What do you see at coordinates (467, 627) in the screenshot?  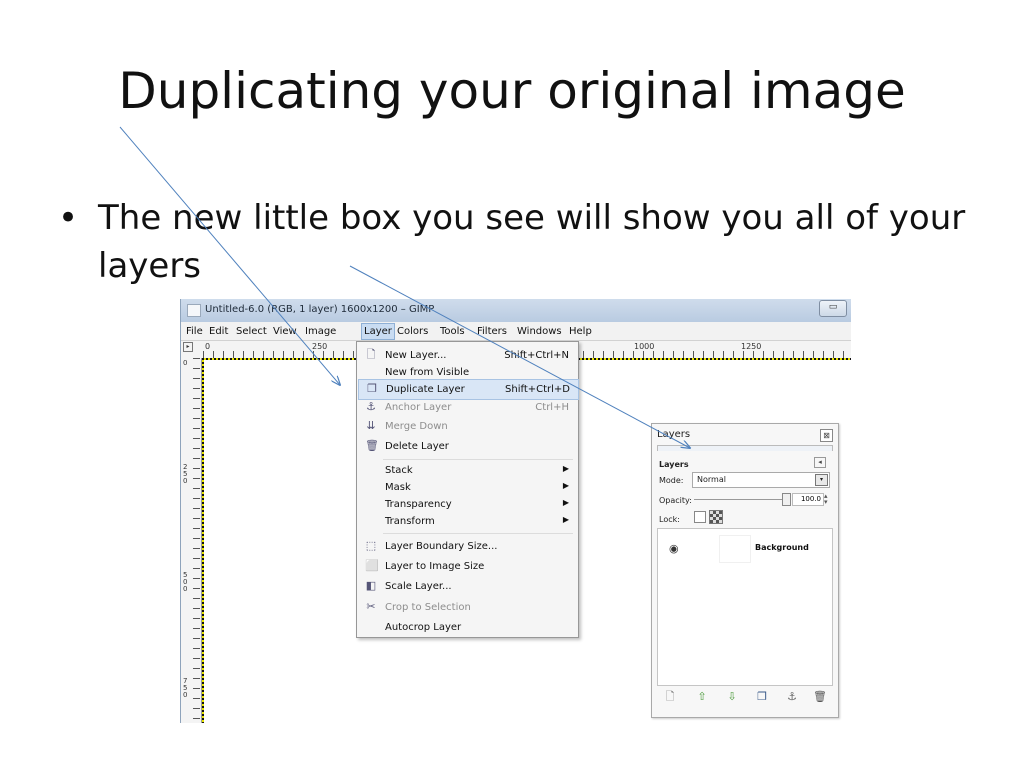 I see `menu-item-autocrop-layer: Autocrop Layer` at bounding box center [467, 627].